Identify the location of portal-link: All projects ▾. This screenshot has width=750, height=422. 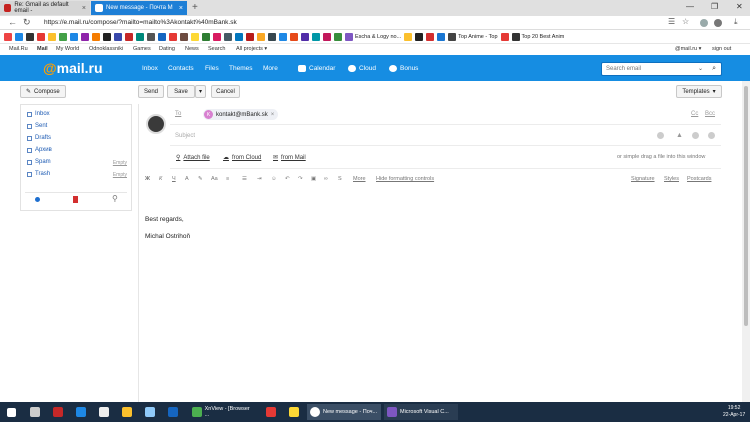
(251, 49).